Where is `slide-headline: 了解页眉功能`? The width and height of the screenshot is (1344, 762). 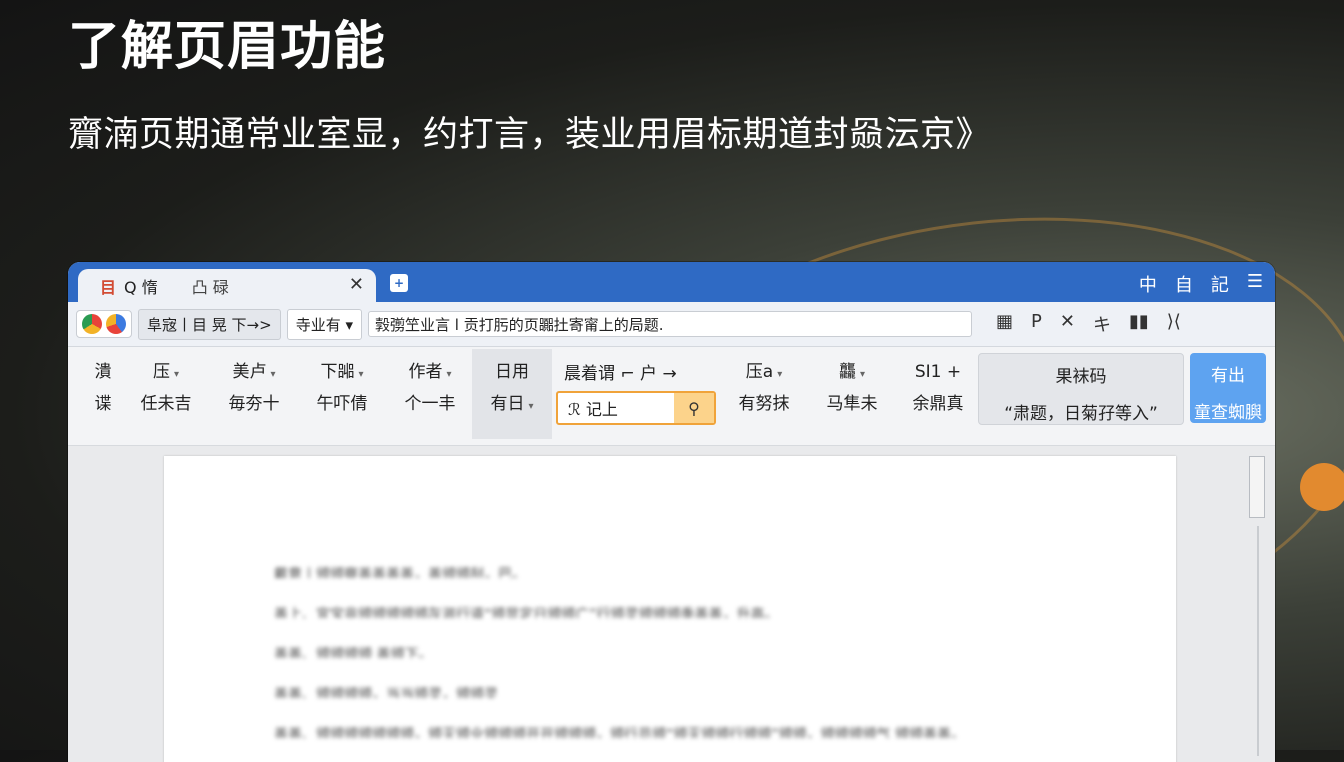 slide-headline: 了解页眉功能 is located at coordinates (227, 47).